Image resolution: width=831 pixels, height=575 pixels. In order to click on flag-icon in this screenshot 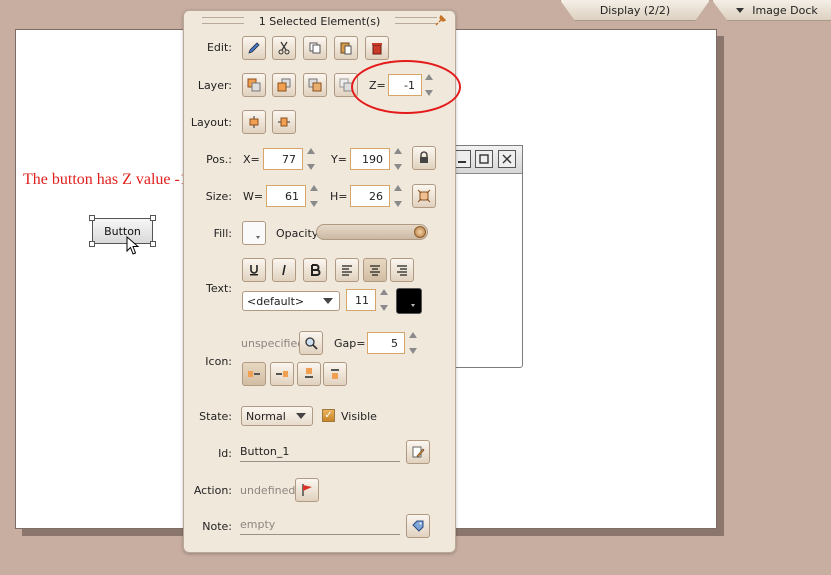, I will do `click(307, 490)`.